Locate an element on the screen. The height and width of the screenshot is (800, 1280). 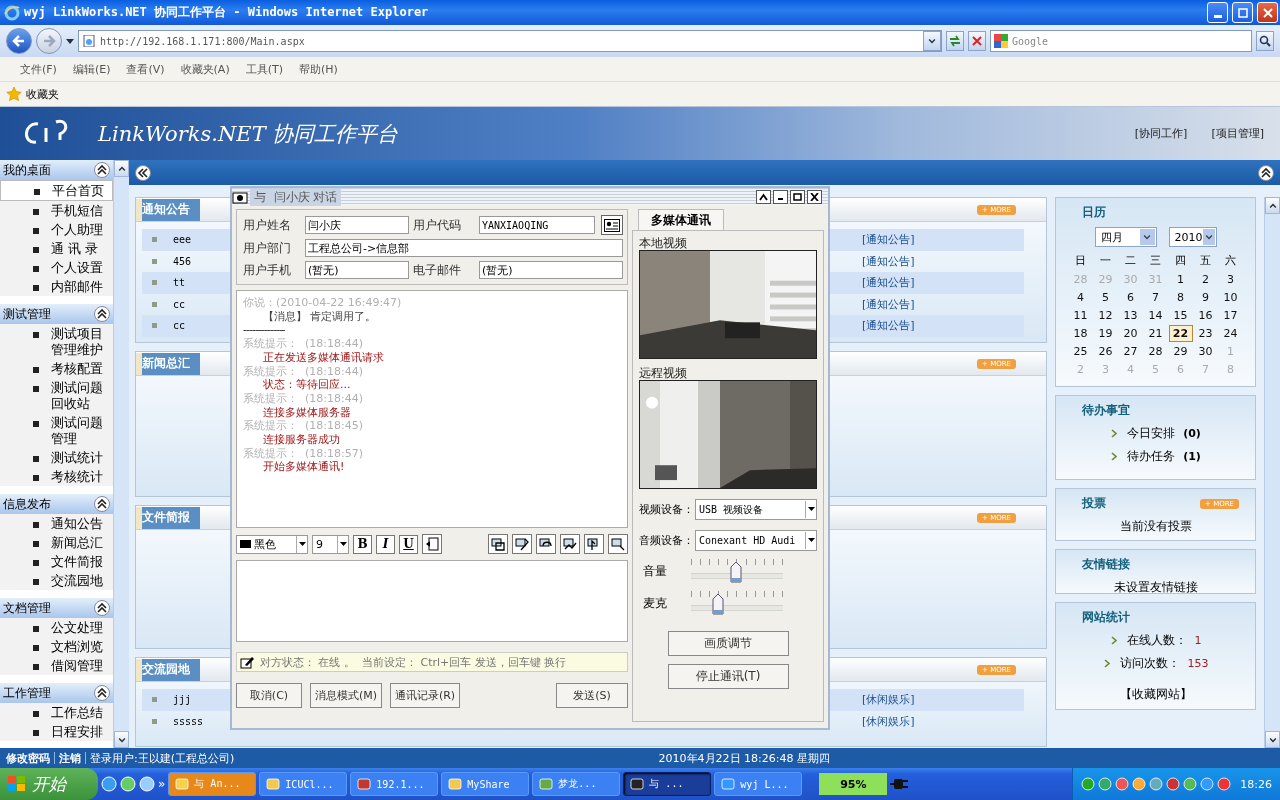
weekday-label: 一 is located at coordinates (1105, 261).